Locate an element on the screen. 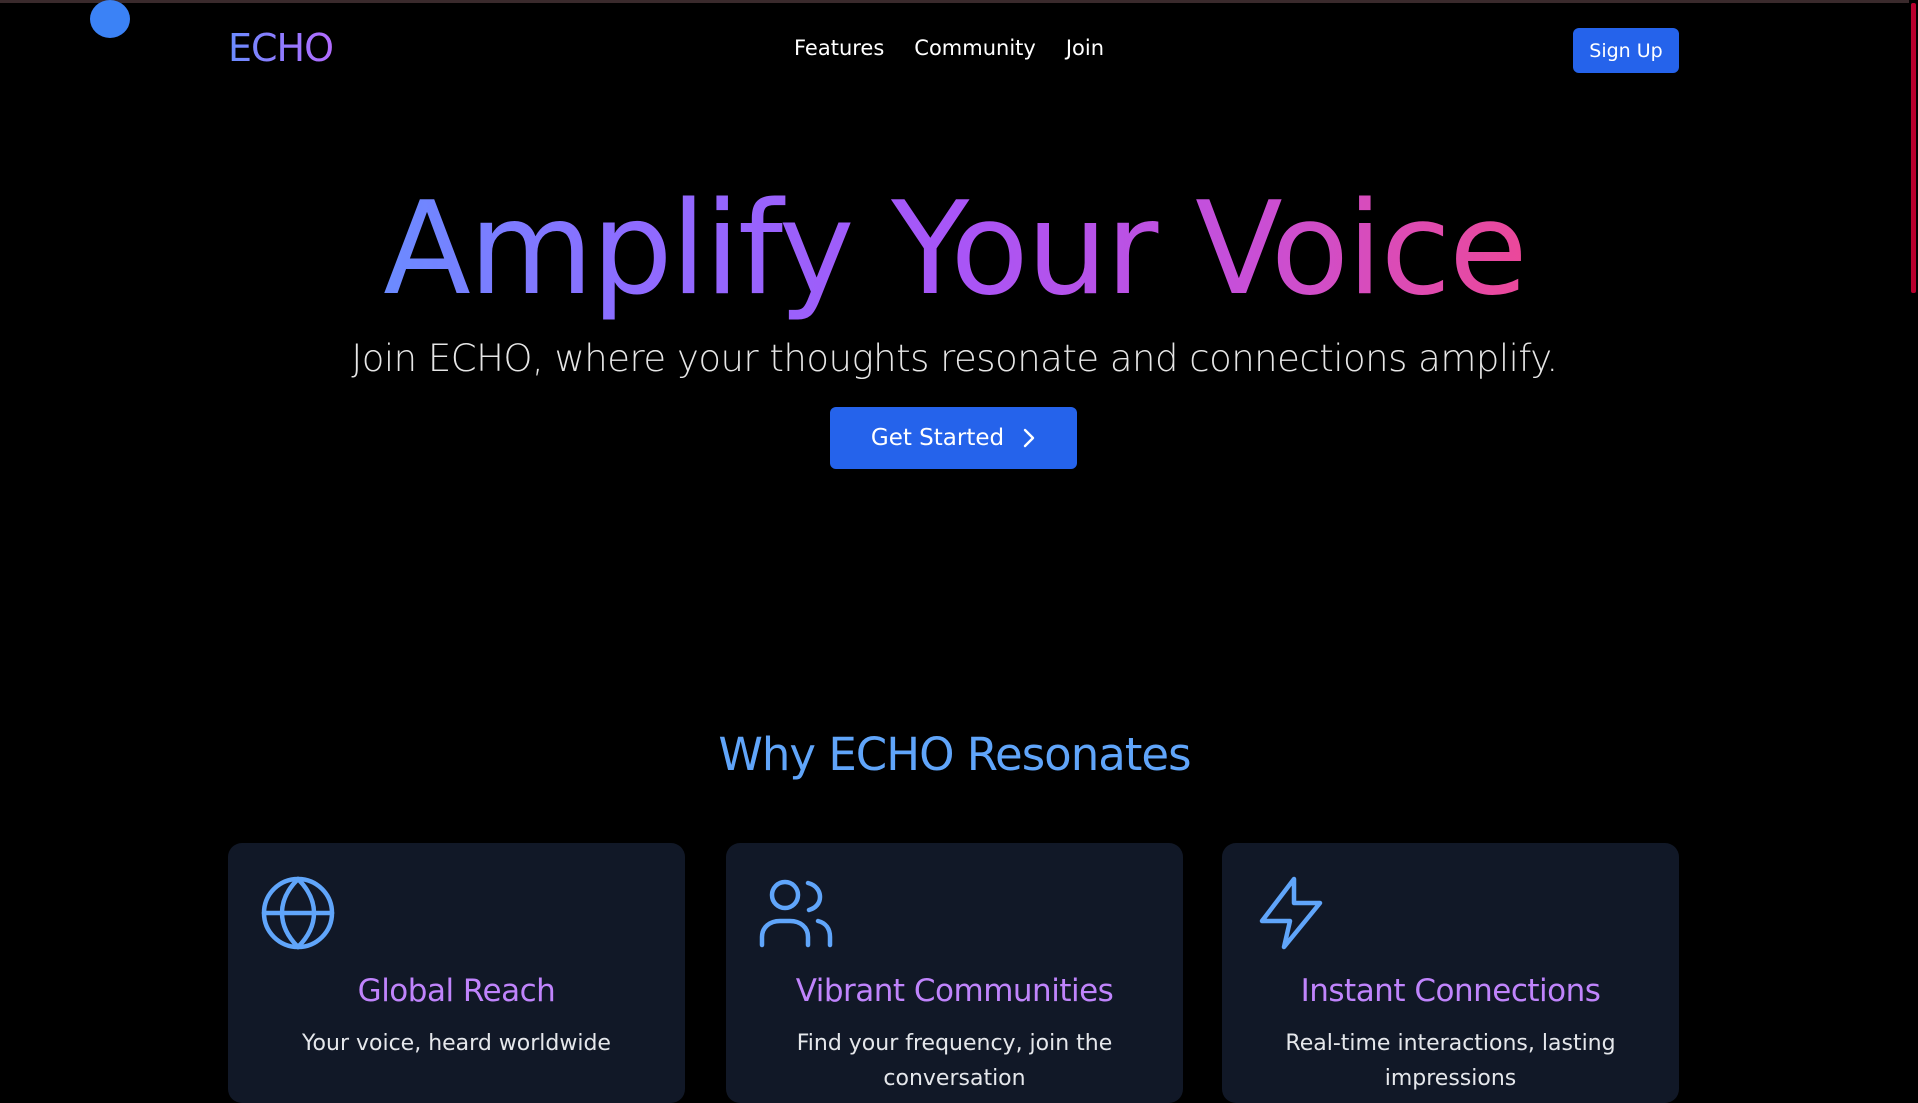 This screenshot has width=1918, height=1103. navbar: ECHO Features Community Join Sign Up is located at coordinates (954, 50).